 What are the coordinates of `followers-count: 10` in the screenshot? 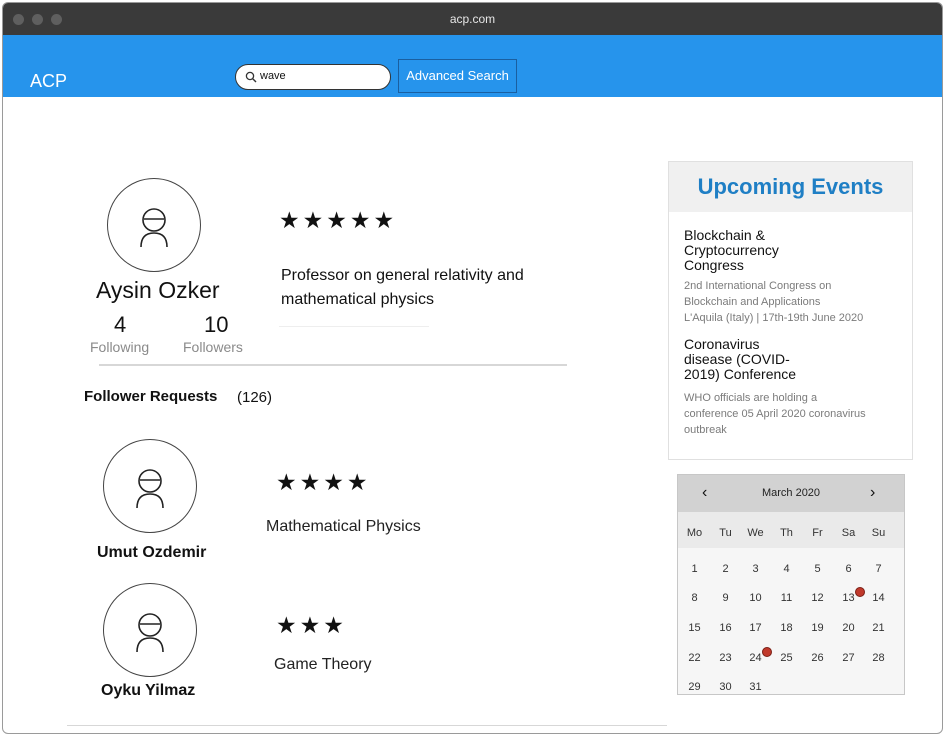 It's located at (216, 325).